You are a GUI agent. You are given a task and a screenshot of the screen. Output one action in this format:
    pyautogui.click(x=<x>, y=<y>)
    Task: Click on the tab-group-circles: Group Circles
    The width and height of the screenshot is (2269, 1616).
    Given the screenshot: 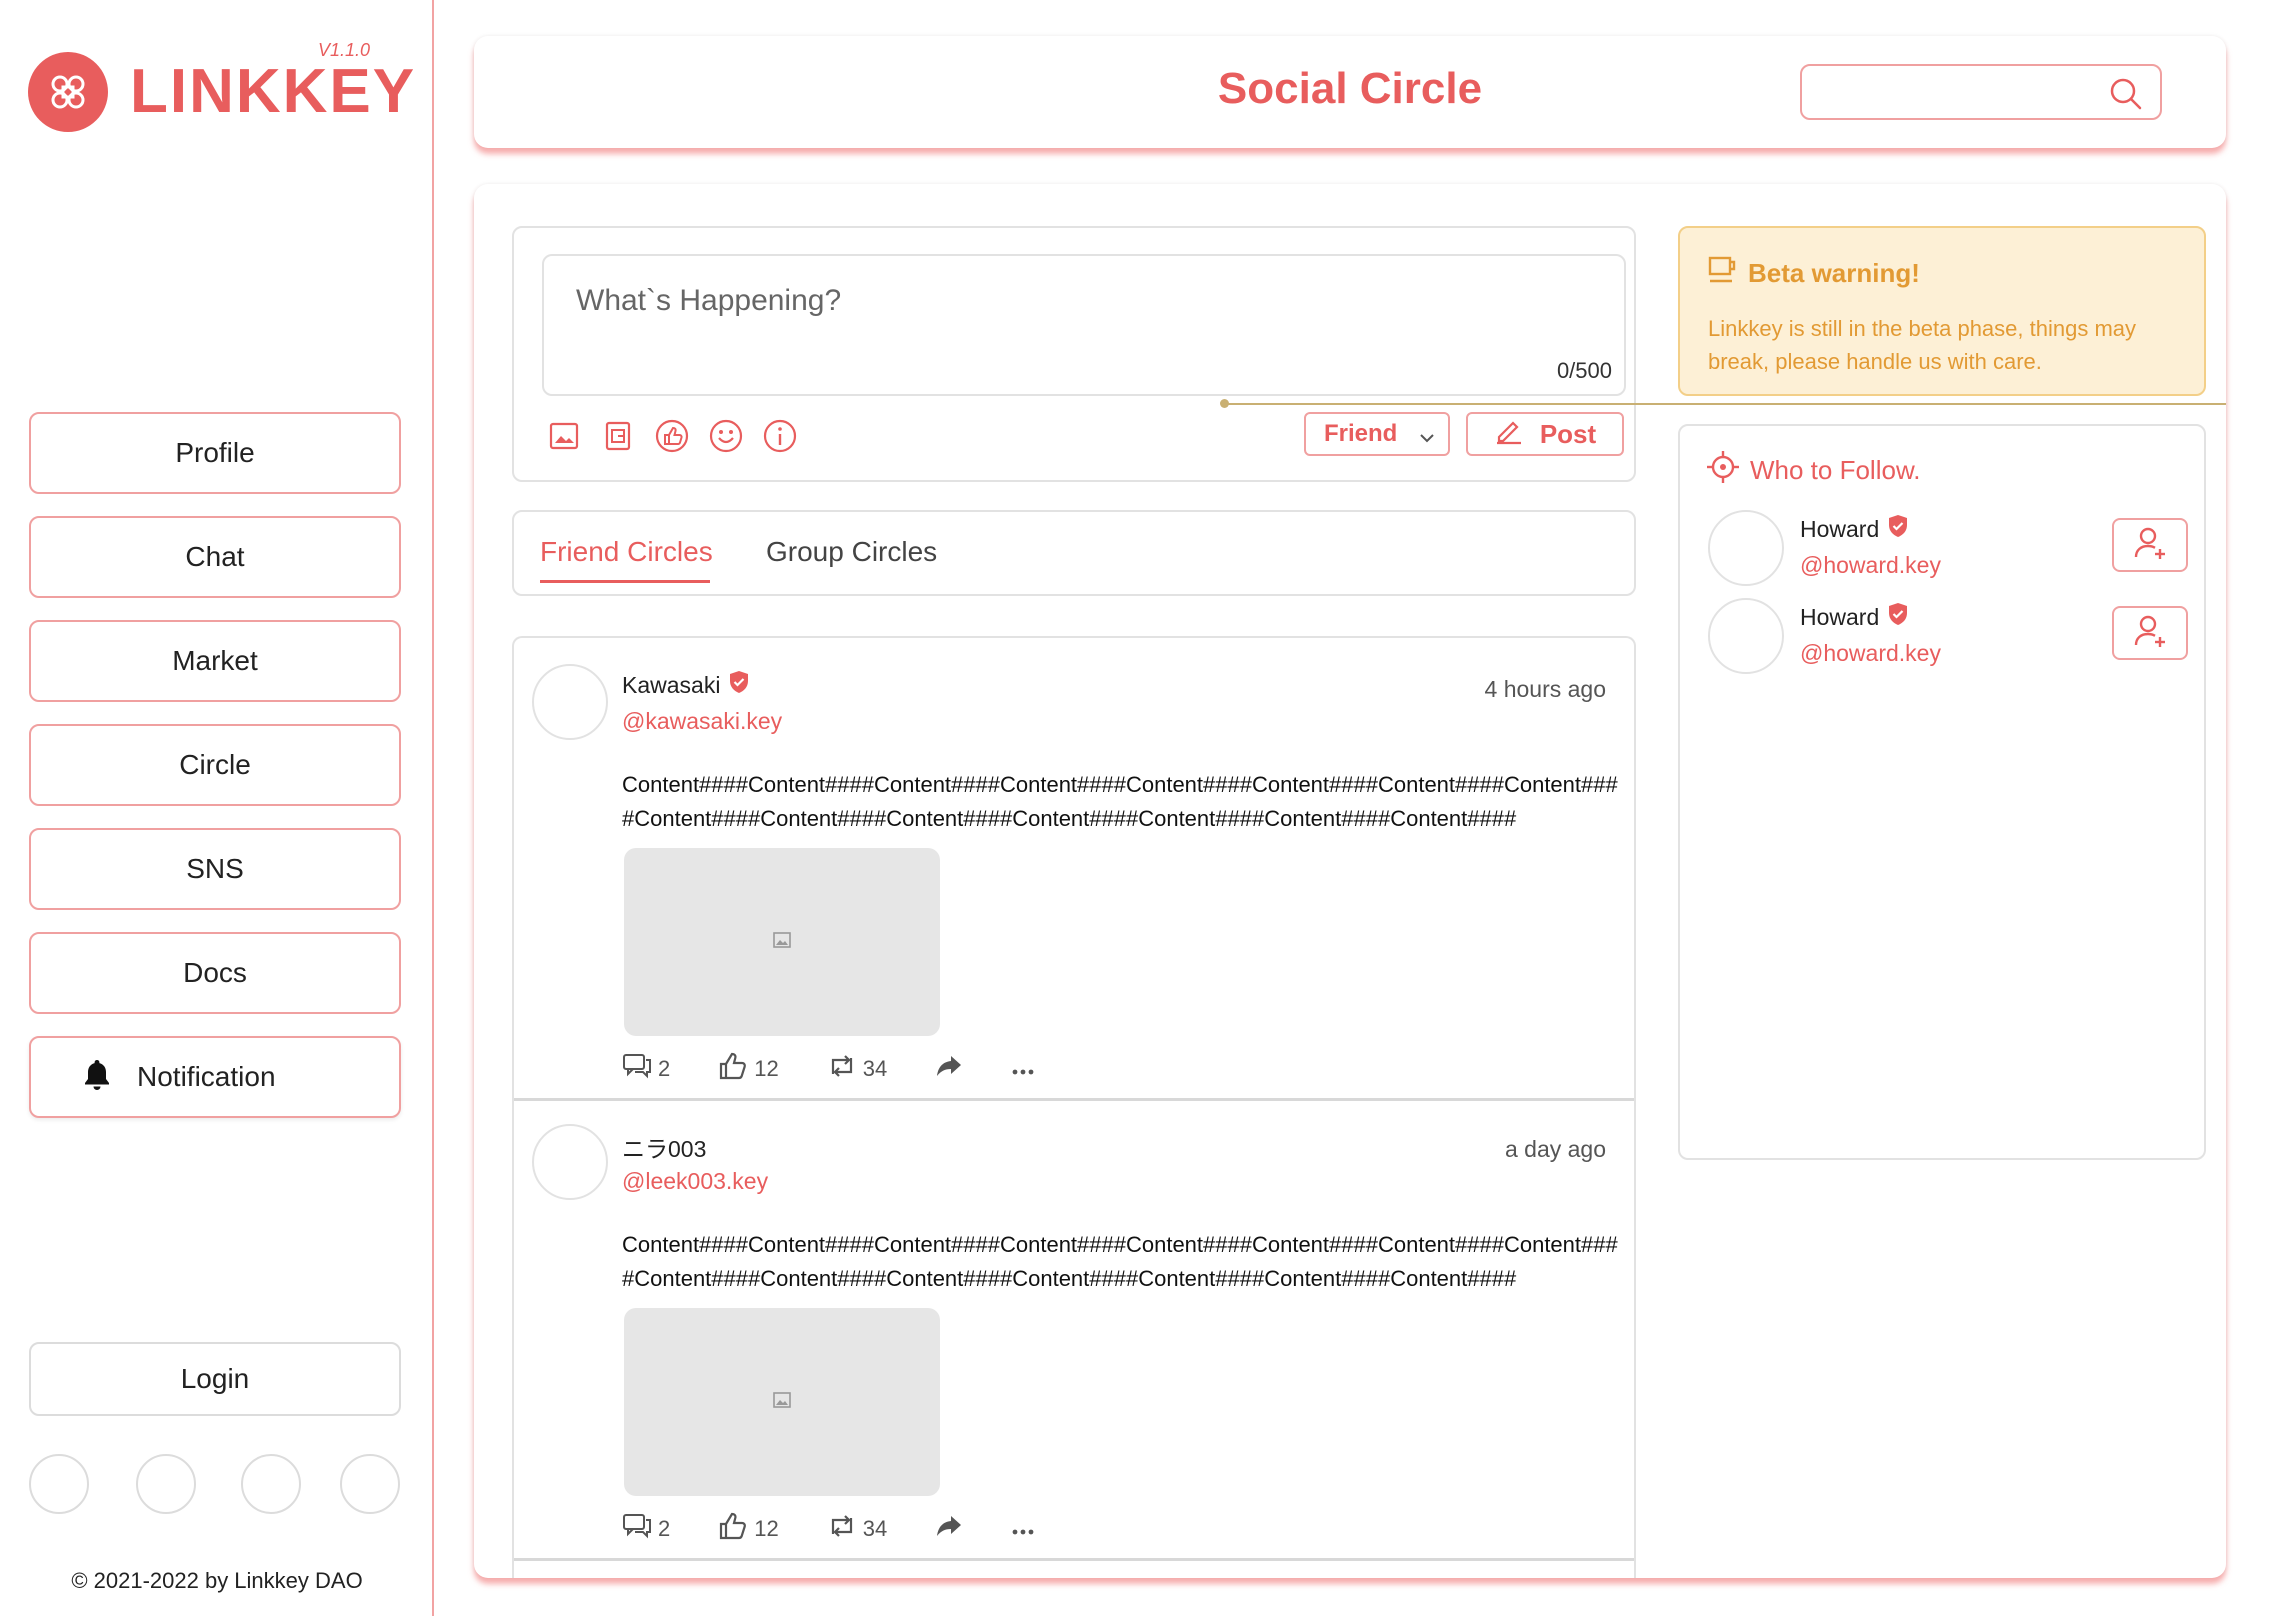 What is the action you would take?
    pyautogui.click(x=851, y=552)
    